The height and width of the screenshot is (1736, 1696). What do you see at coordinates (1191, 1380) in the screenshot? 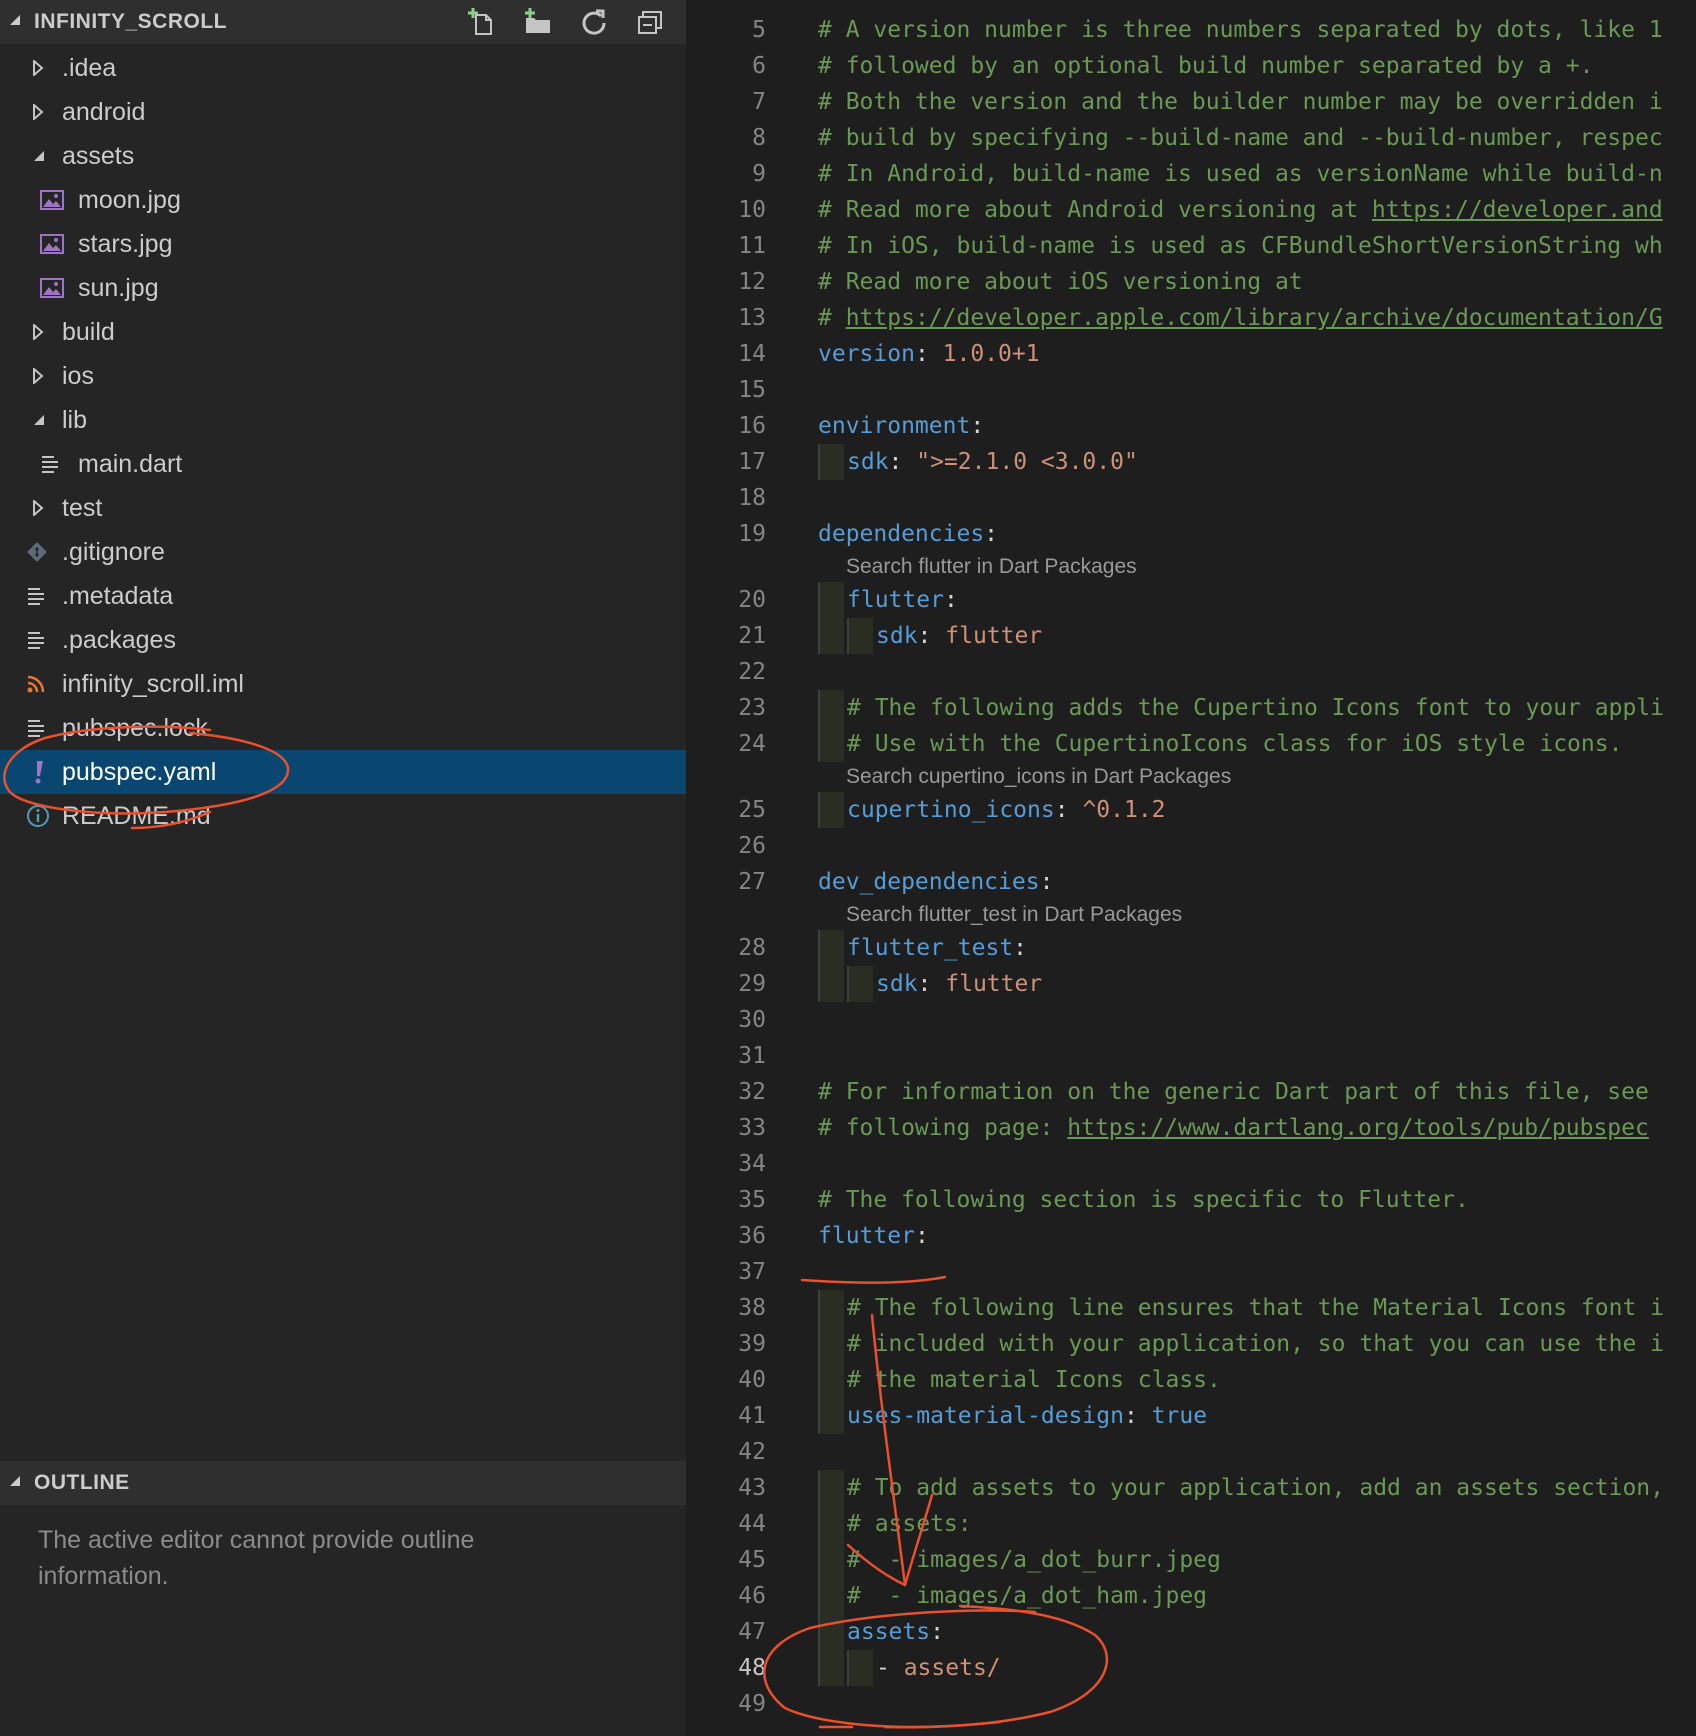
I see `code-line: 40 # the material Icons class.` at bounding box center [1191, 1380].